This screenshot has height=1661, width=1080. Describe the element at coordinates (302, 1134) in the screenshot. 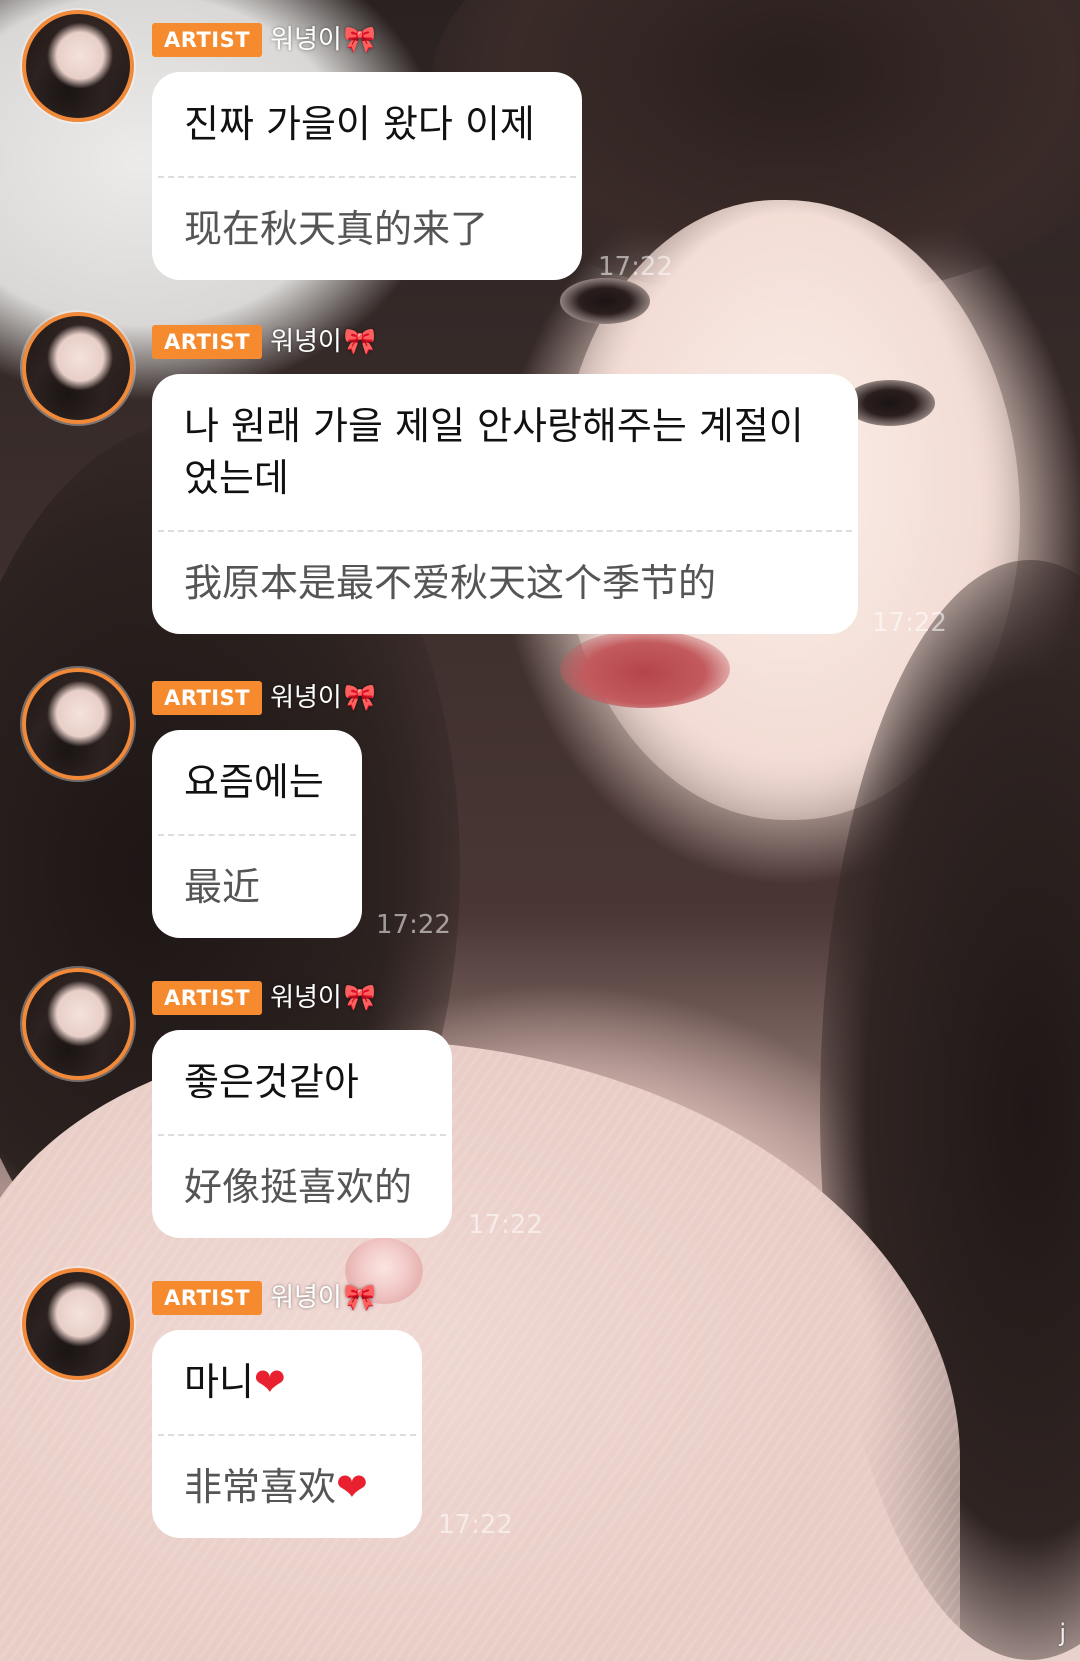

I see `message-bubble: 좋은것같아 好像挺喜欢的` at that location.